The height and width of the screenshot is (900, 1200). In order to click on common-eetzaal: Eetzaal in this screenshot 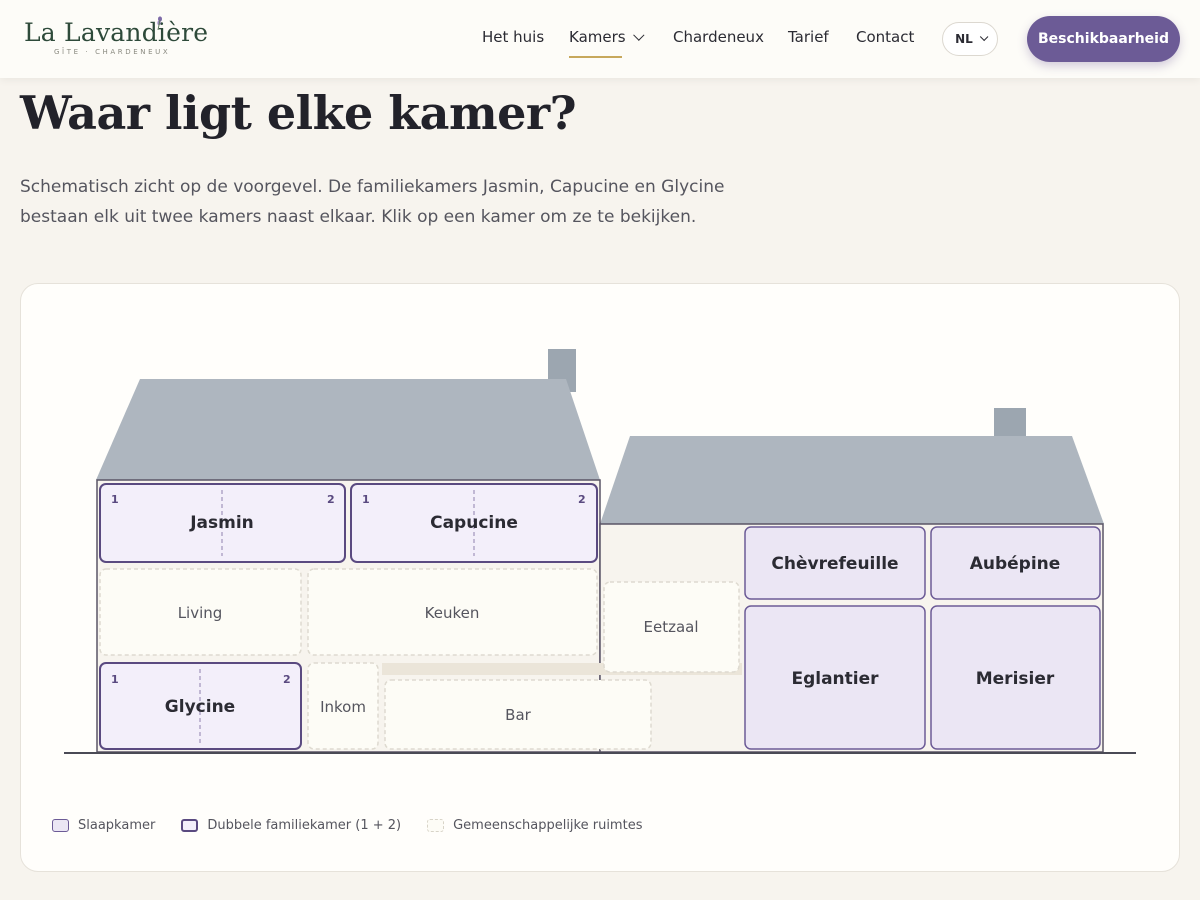, I will do `click(671, 627)`.